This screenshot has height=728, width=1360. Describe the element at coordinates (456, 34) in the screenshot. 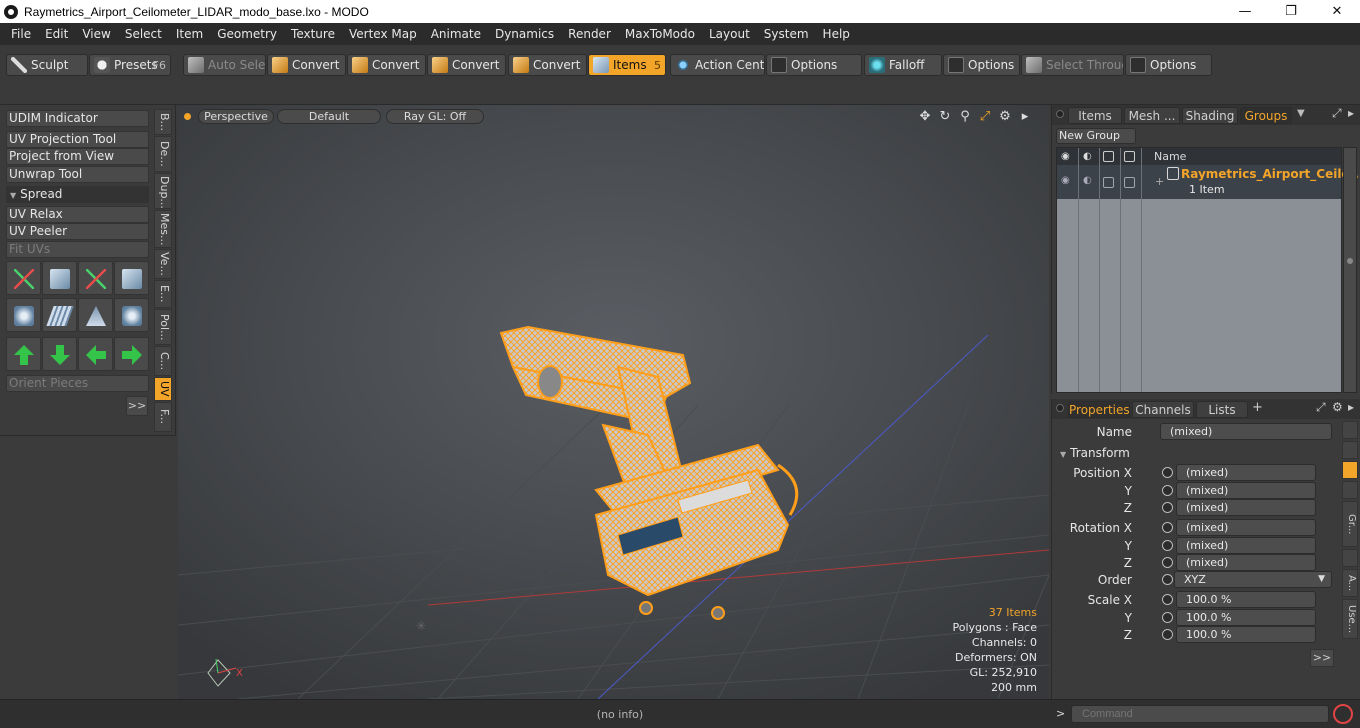

I see `menu-animate: Animate` at that location.